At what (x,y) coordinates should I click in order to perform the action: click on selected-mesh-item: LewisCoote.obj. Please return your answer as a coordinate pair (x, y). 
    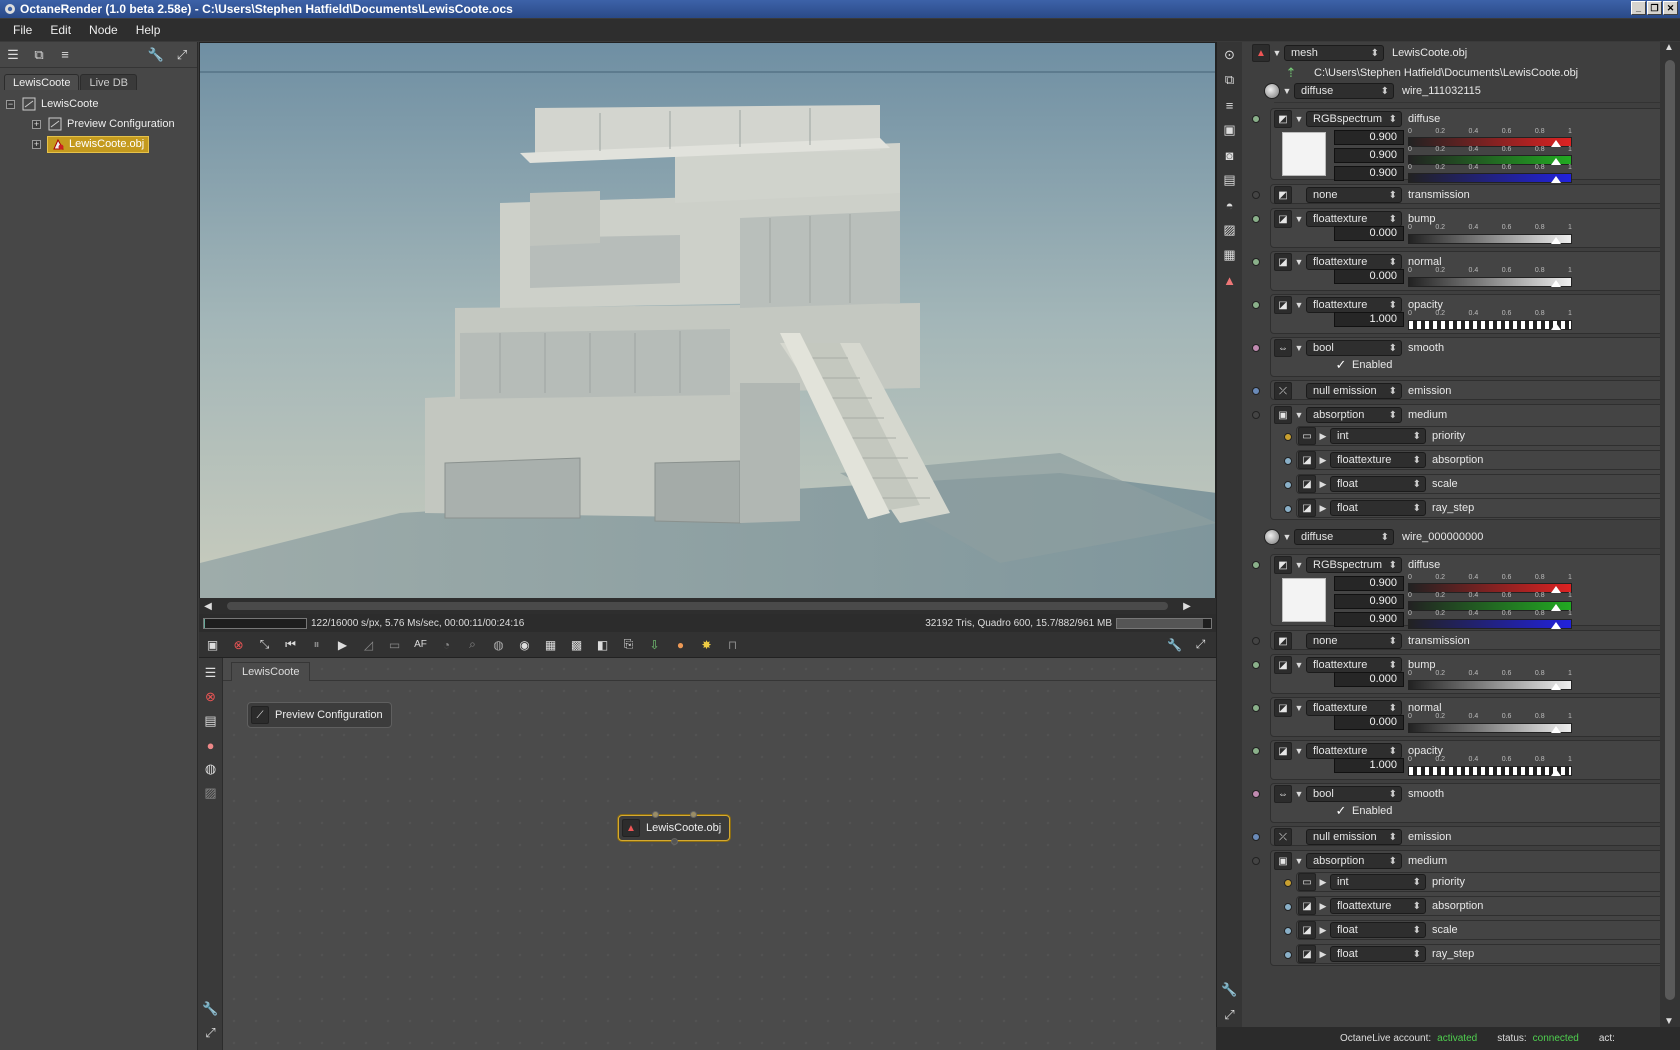
    Looking at the image, I should click on (98, 144).